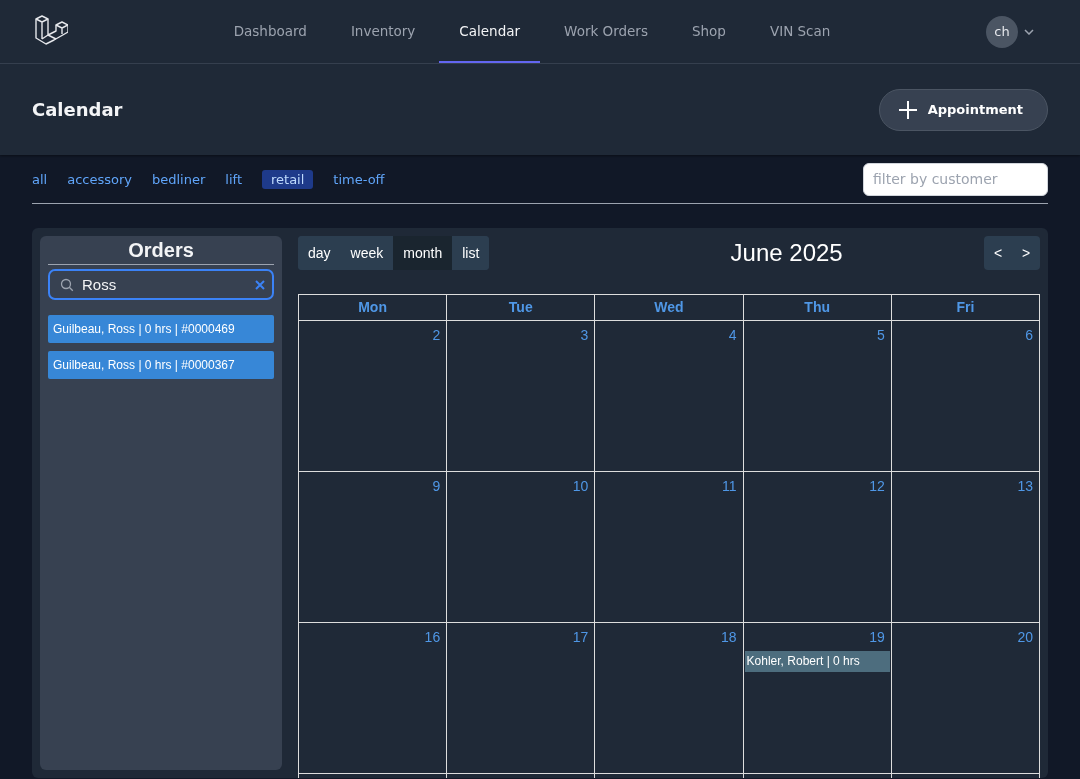 The image size is (1080, 779). What do you see at coordinates (521, 547) in the screenshot?
I see `day-cell: 10` at bounding box center [521, 547].